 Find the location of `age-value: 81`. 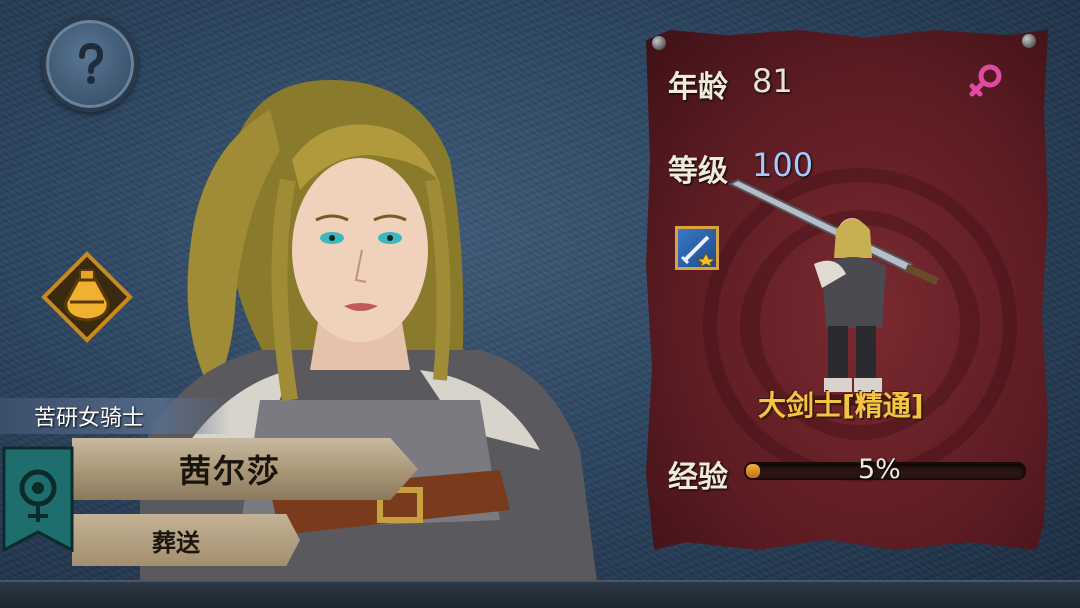

age-value: 81 is located at coordinates (772, 81).